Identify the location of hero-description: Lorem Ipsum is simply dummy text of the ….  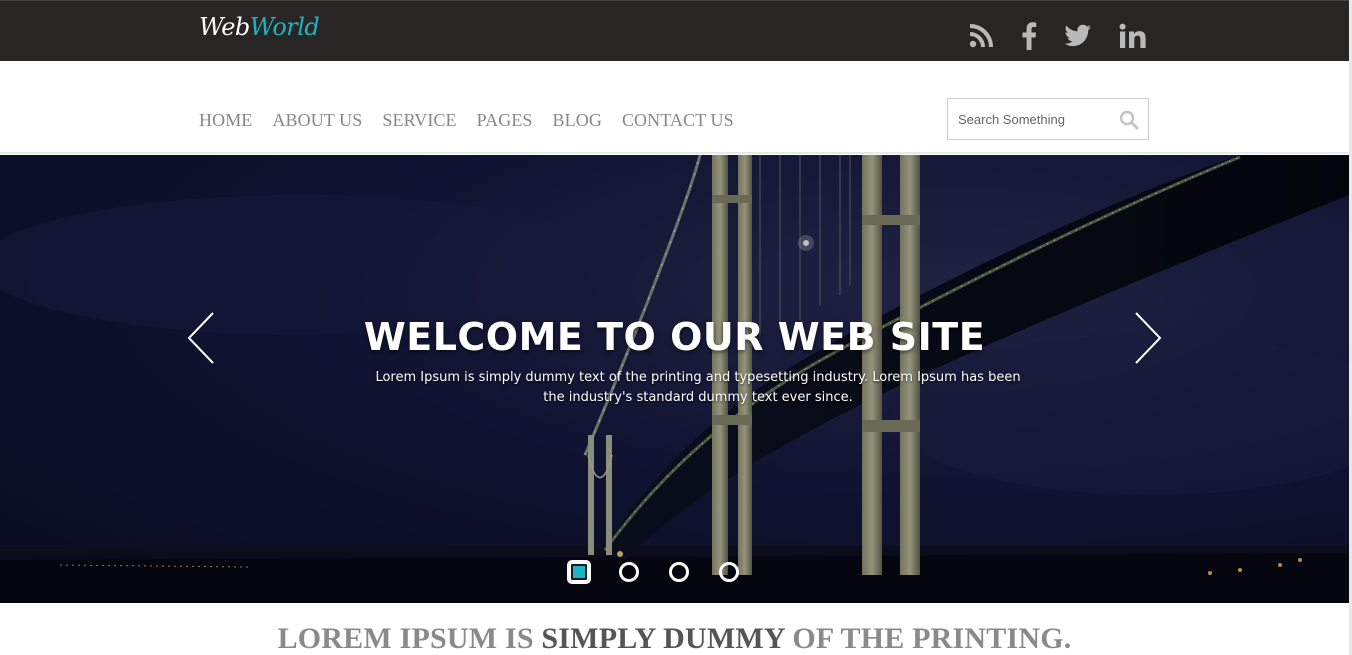
(698, 387).